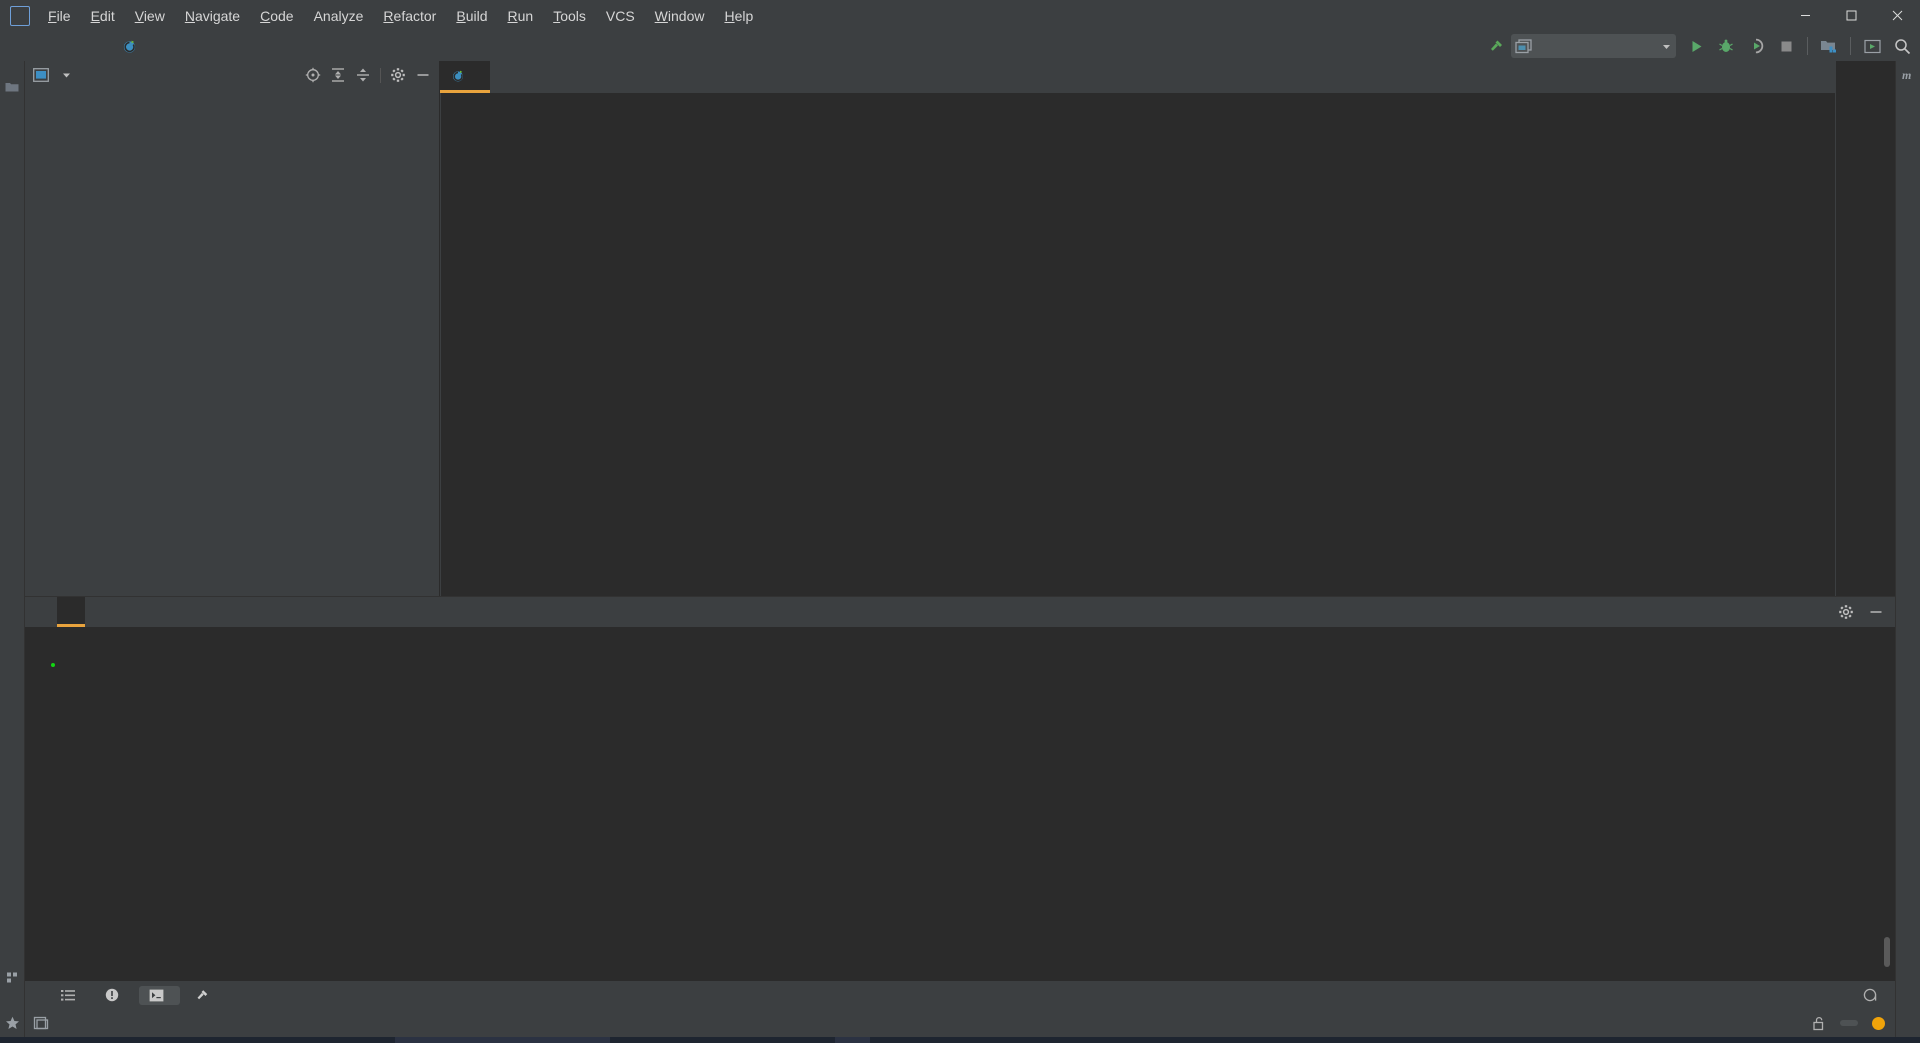  What do you see at coordinates (620, 16) in the screenshot?
I see `menu-vcs: VCS` at bounding box center [620, 16].